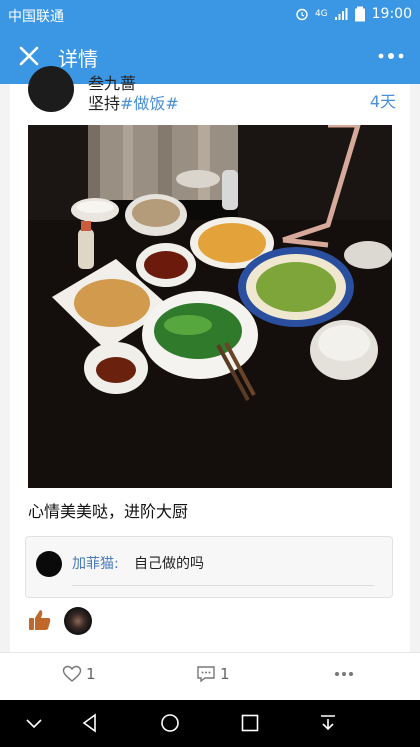 The height and width of the screenshot is (747, 420). Describe the element at coordinates (91, 674) in the screenshot. I see `like-count: 1` at that location.